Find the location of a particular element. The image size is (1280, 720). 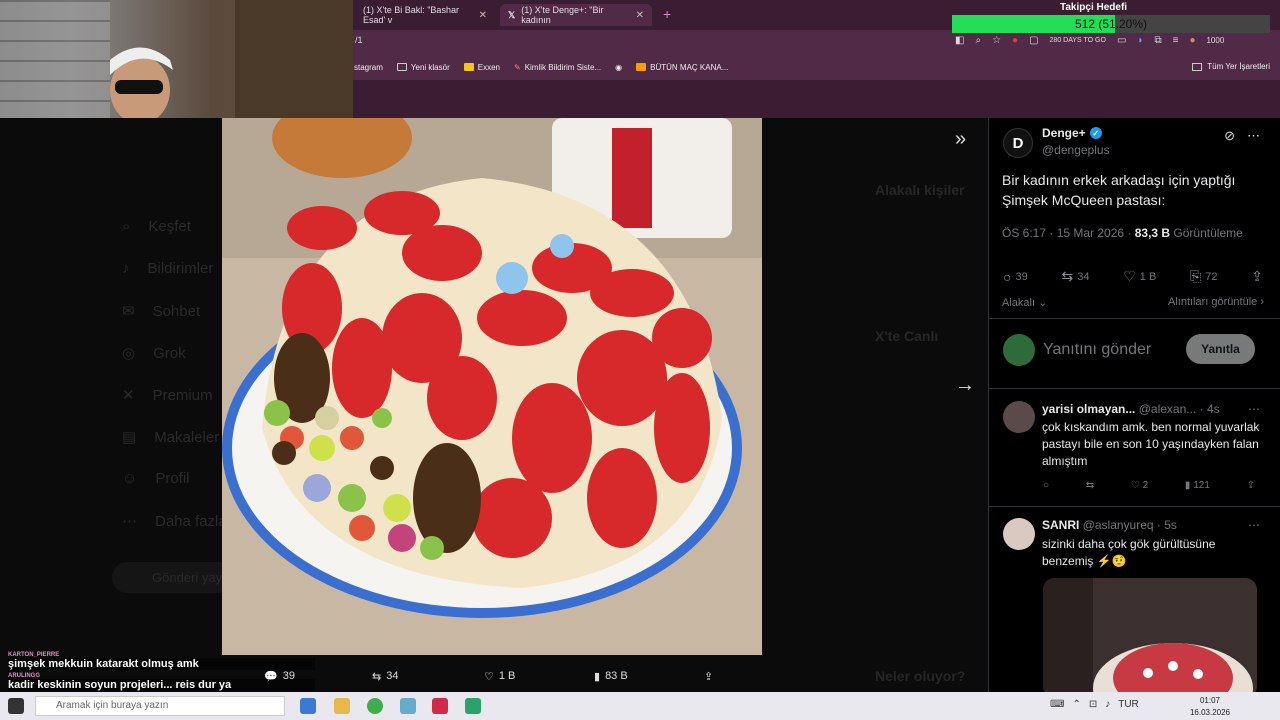

chevron-down-icon: ⌄ is located at coordinates (1043, 303).